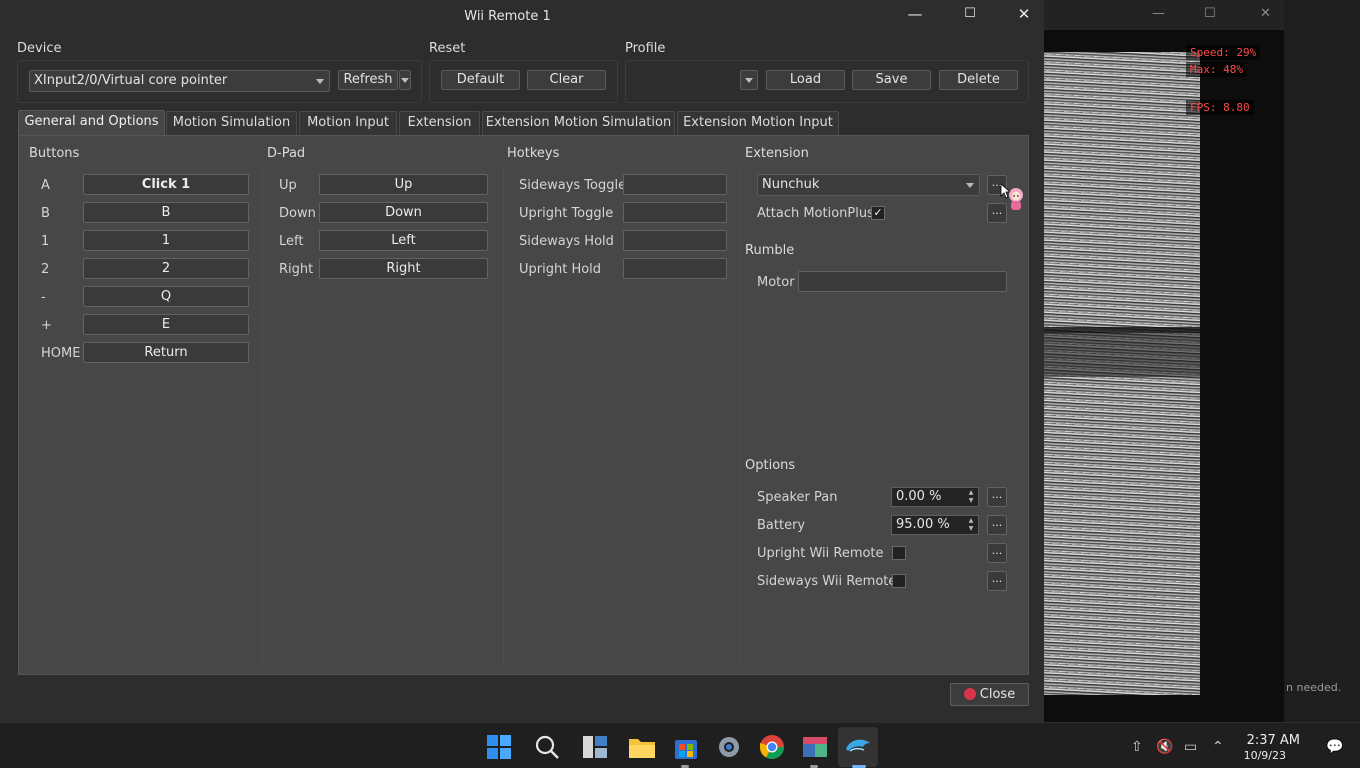 Image resolution: width=1360 pixels, height=768 pixels. What do you see at coordinates (815, 747) in the screenshot?
I see `app-icon` at bounding box center [815, 747].